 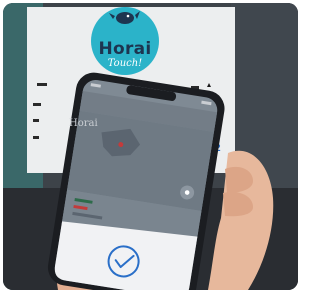 I want to click on phone-app-title: Horai, so click(x=83, y=123).